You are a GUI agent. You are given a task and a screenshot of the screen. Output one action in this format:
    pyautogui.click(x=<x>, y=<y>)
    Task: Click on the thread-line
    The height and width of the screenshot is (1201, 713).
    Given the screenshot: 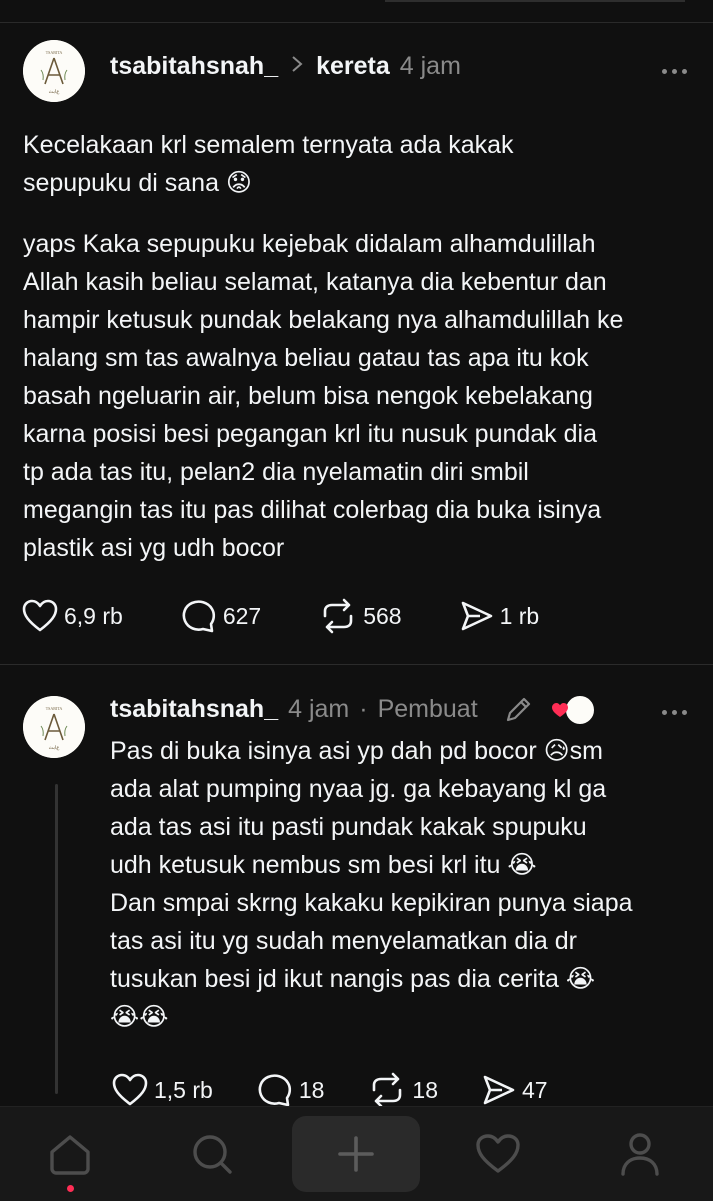 What is the action you would take?
    pyautogui.click(x=56, y=939)
    